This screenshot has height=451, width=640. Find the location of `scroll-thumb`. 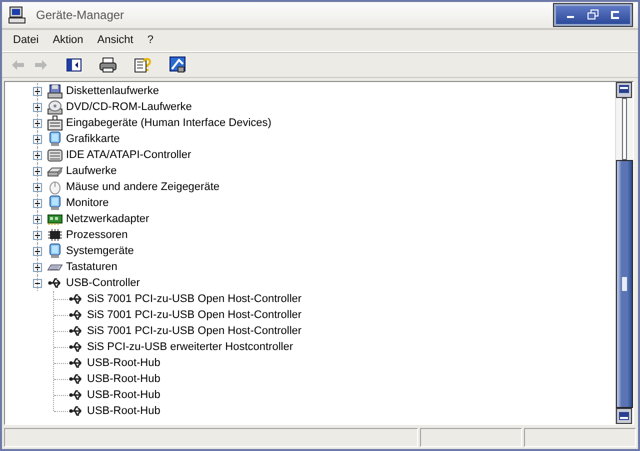

scroll-thumb is located at coordinates (624, 284).